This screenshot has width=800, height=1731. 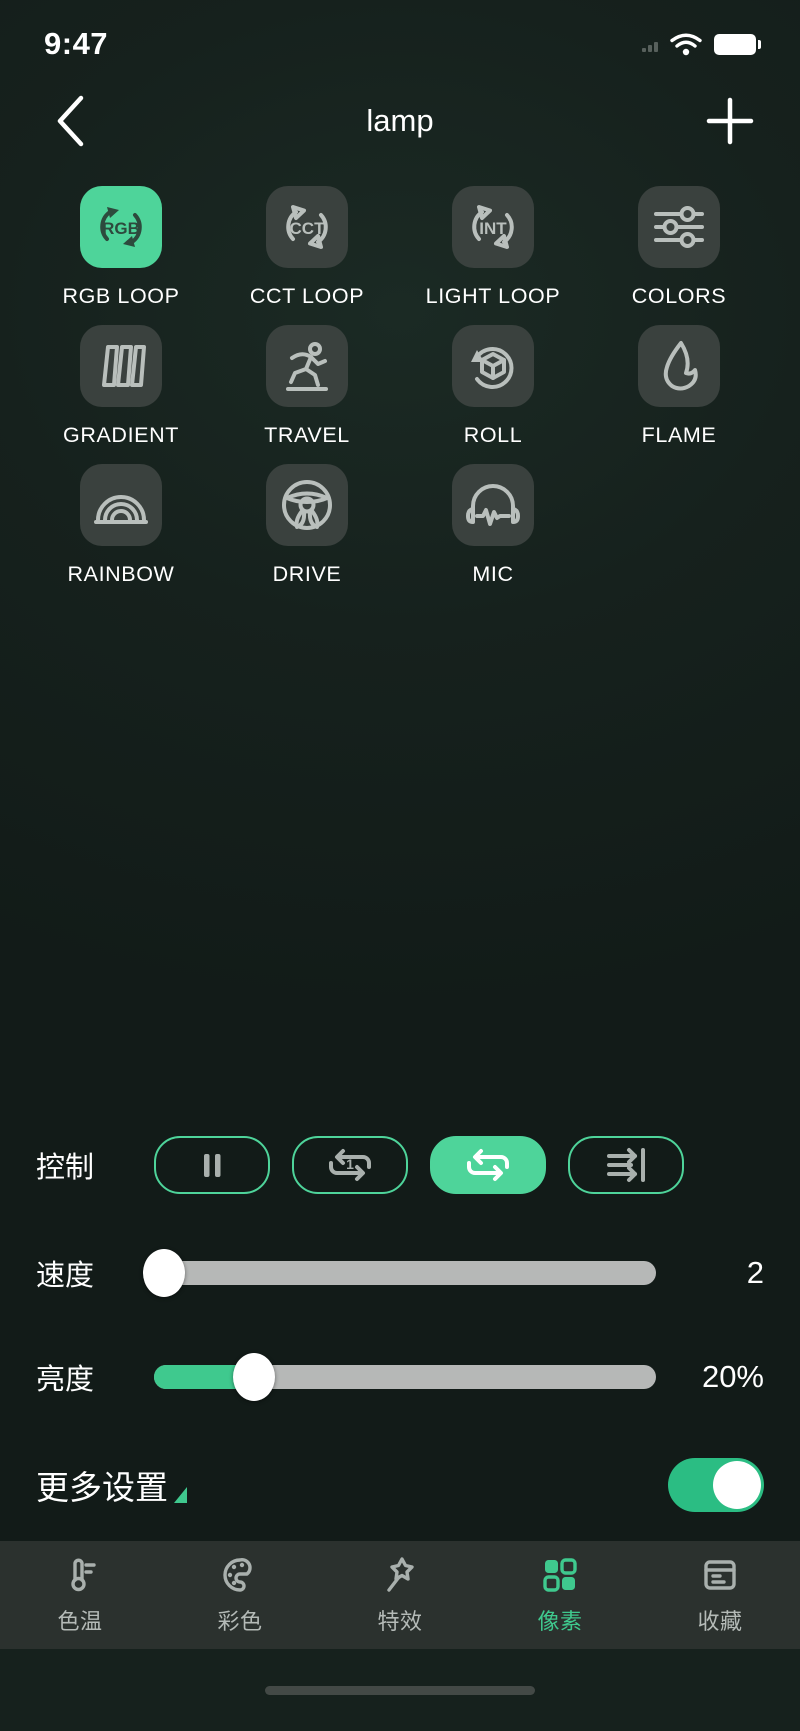 I want to click on repeat-all-button, so click(x=488, y=1165).